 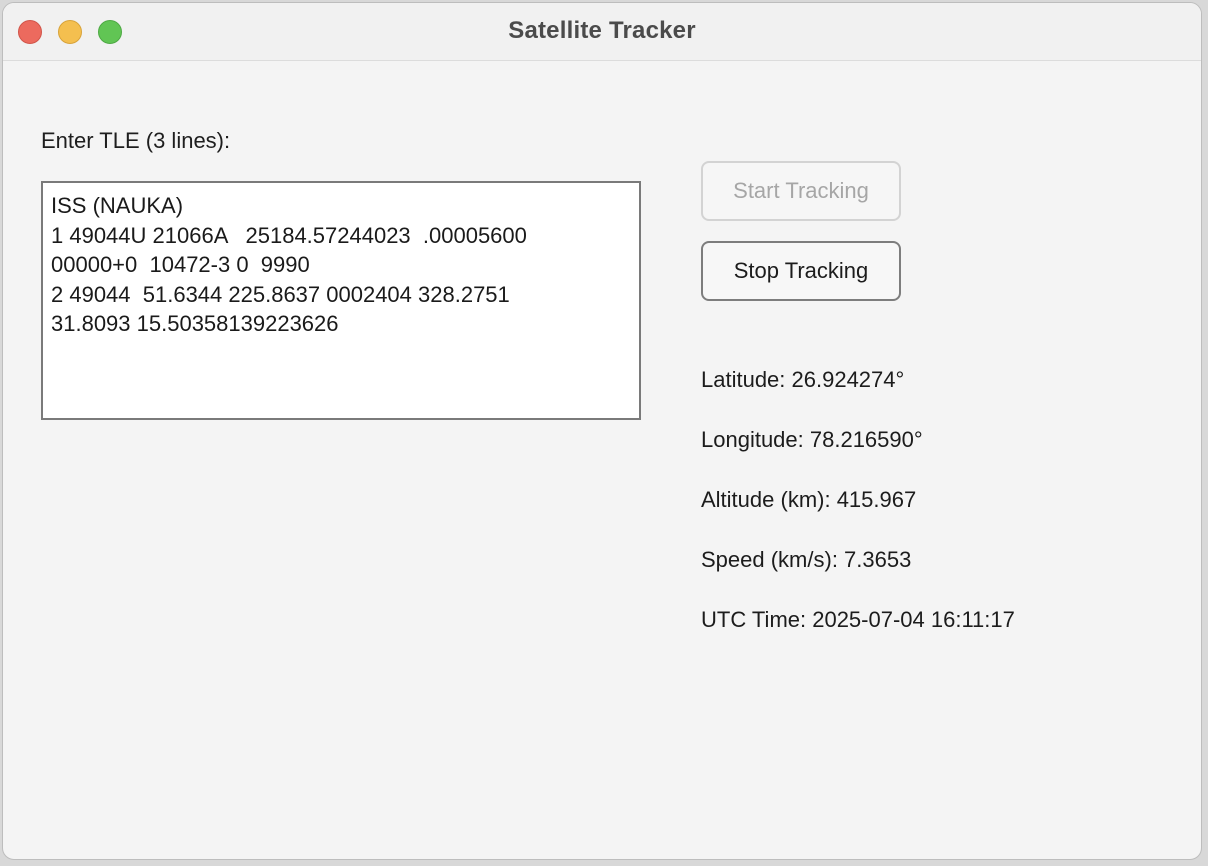 I want to click on tle-input-label: Enter TLE (3 lines):, so click(x=136, y=140).